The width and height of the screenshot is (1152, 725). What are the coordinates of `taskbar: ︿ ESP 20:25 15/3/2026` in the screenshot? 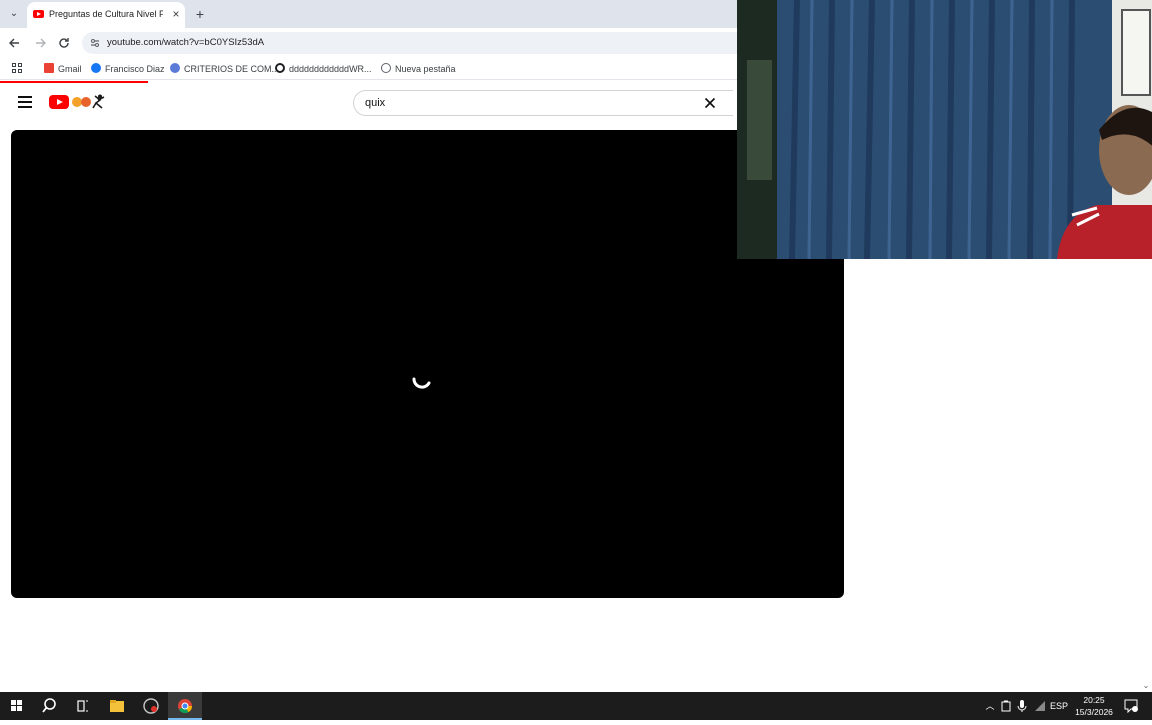 It's located at (576, 706).